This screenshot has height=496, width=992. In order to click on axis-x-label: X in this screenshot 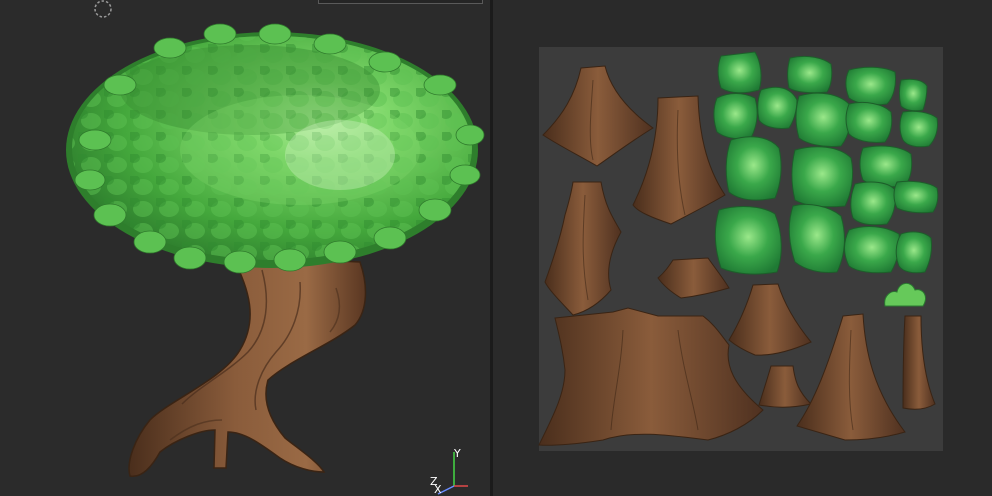, I will do `click(438, 489)`.